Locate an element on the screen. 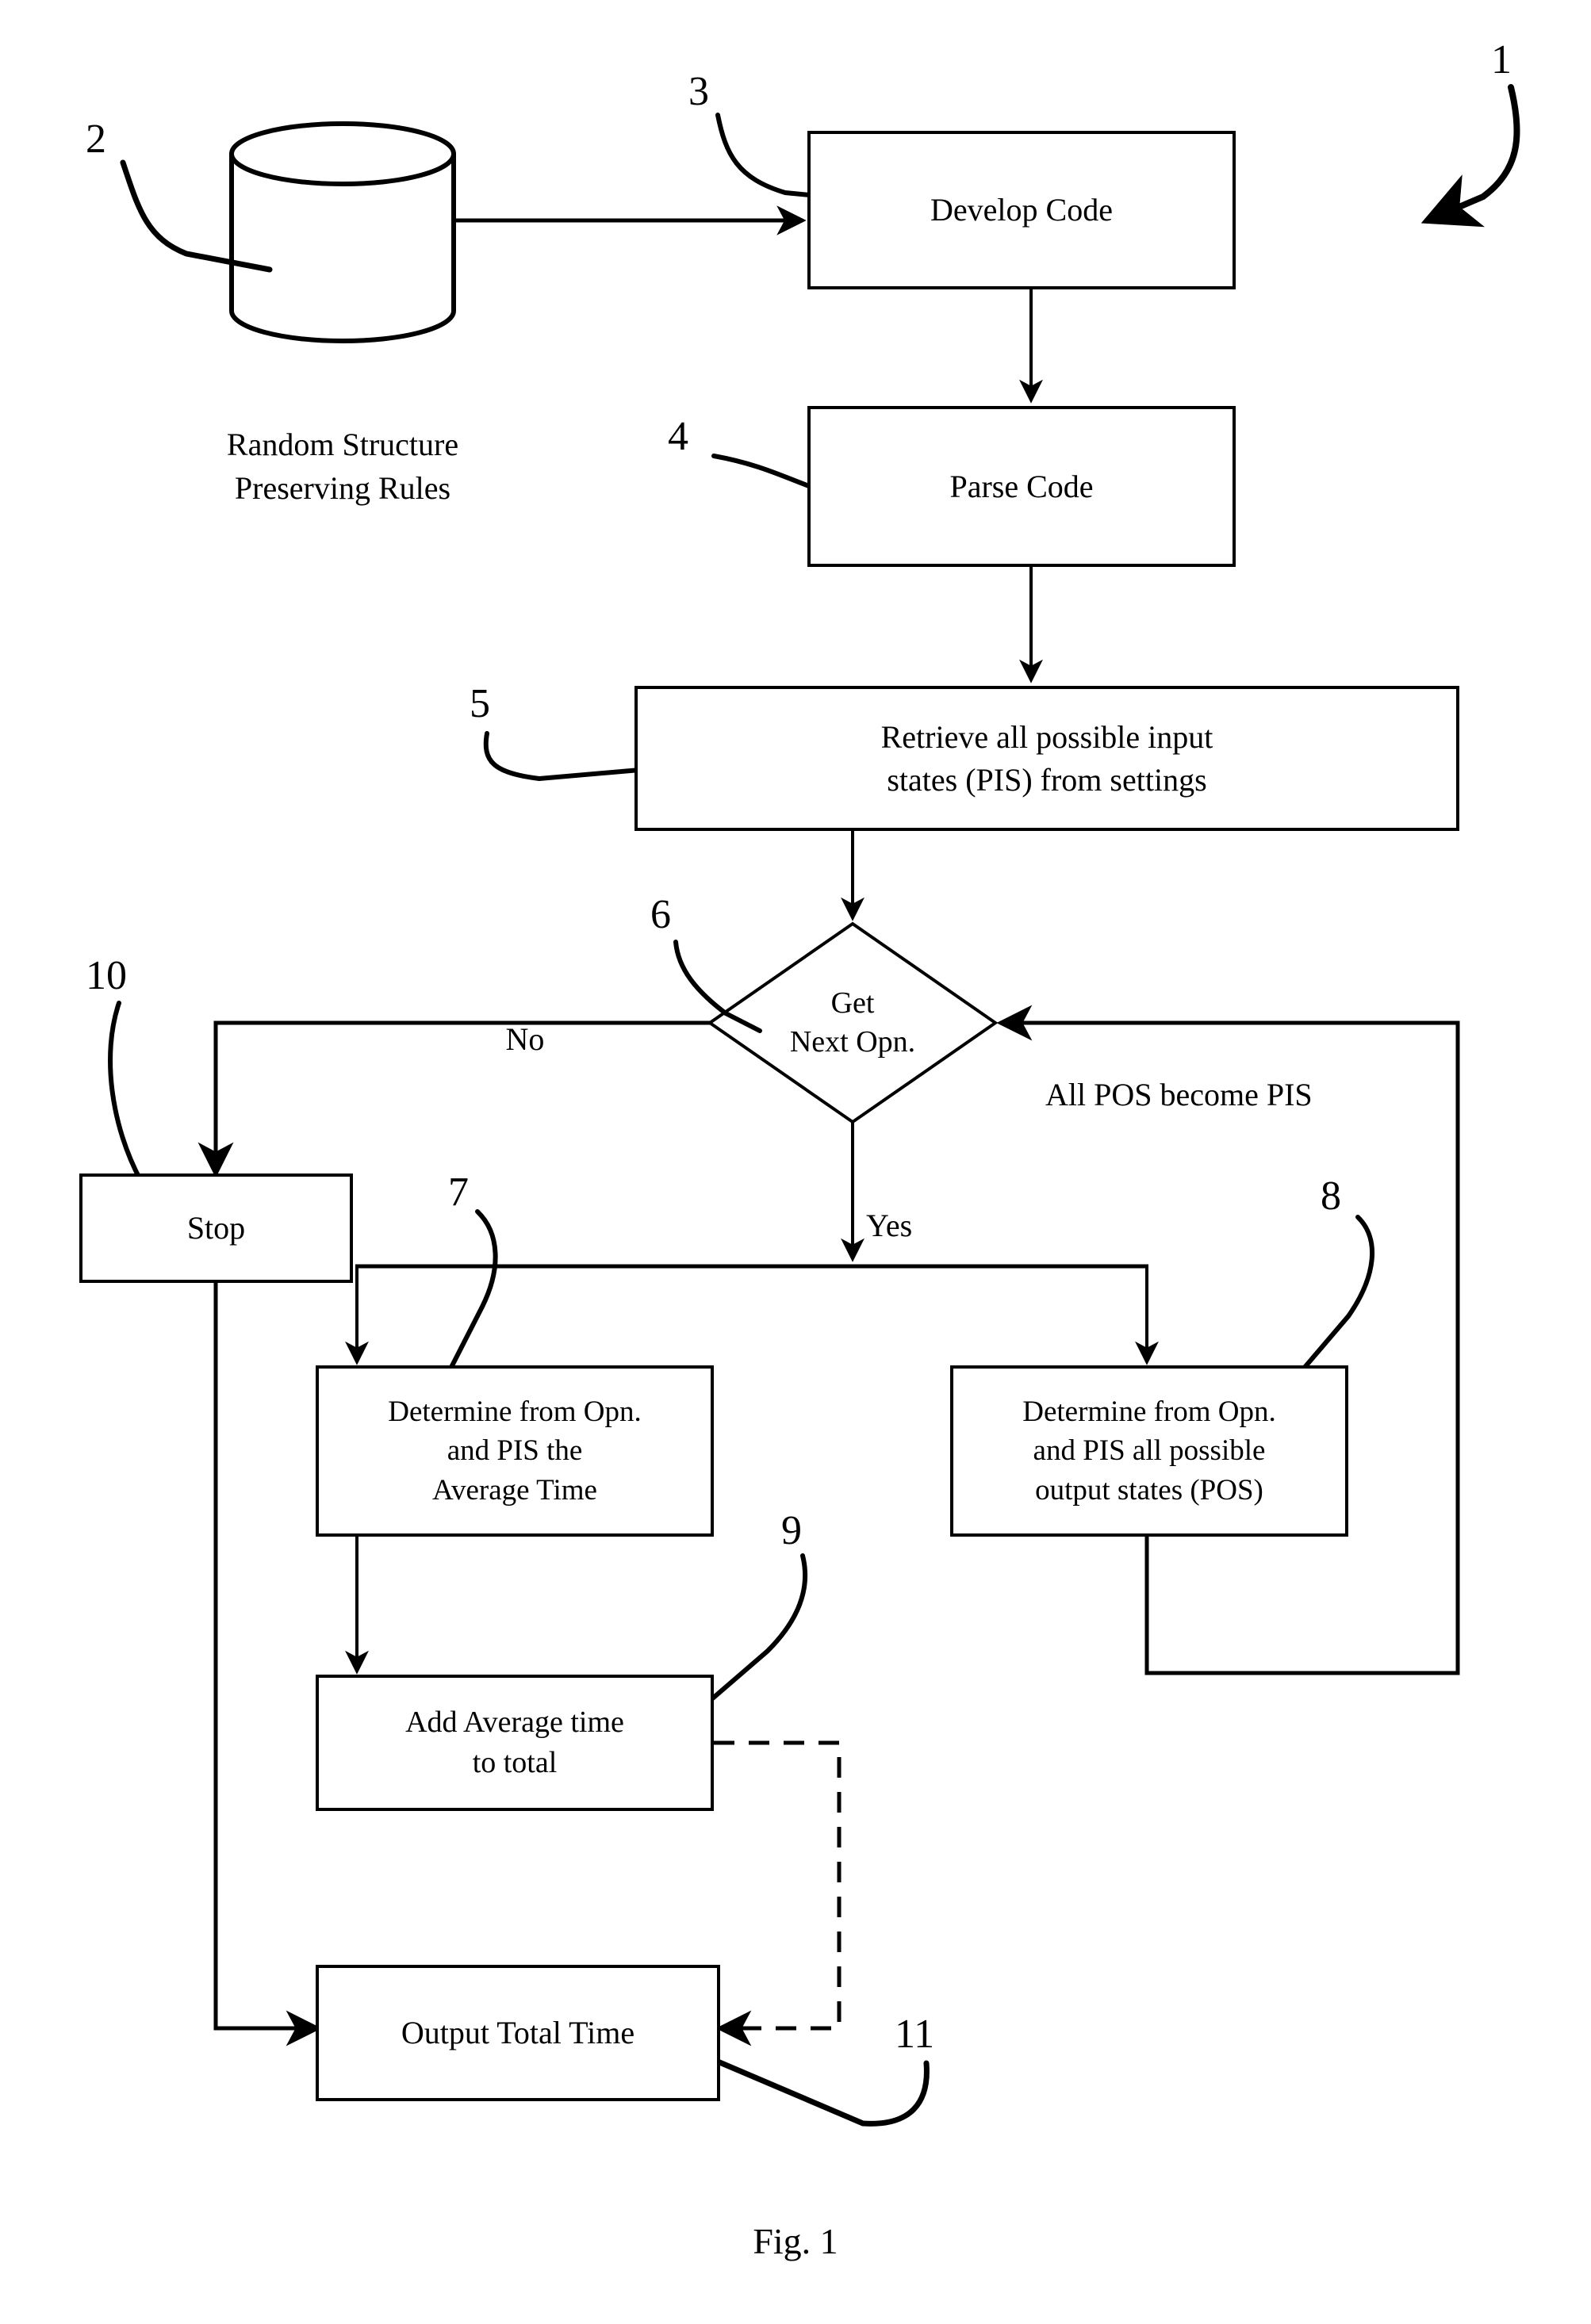 This screenshot has width=1591, height=2324. ref-number-8: 8 is located at coordinates (1331, 1196).